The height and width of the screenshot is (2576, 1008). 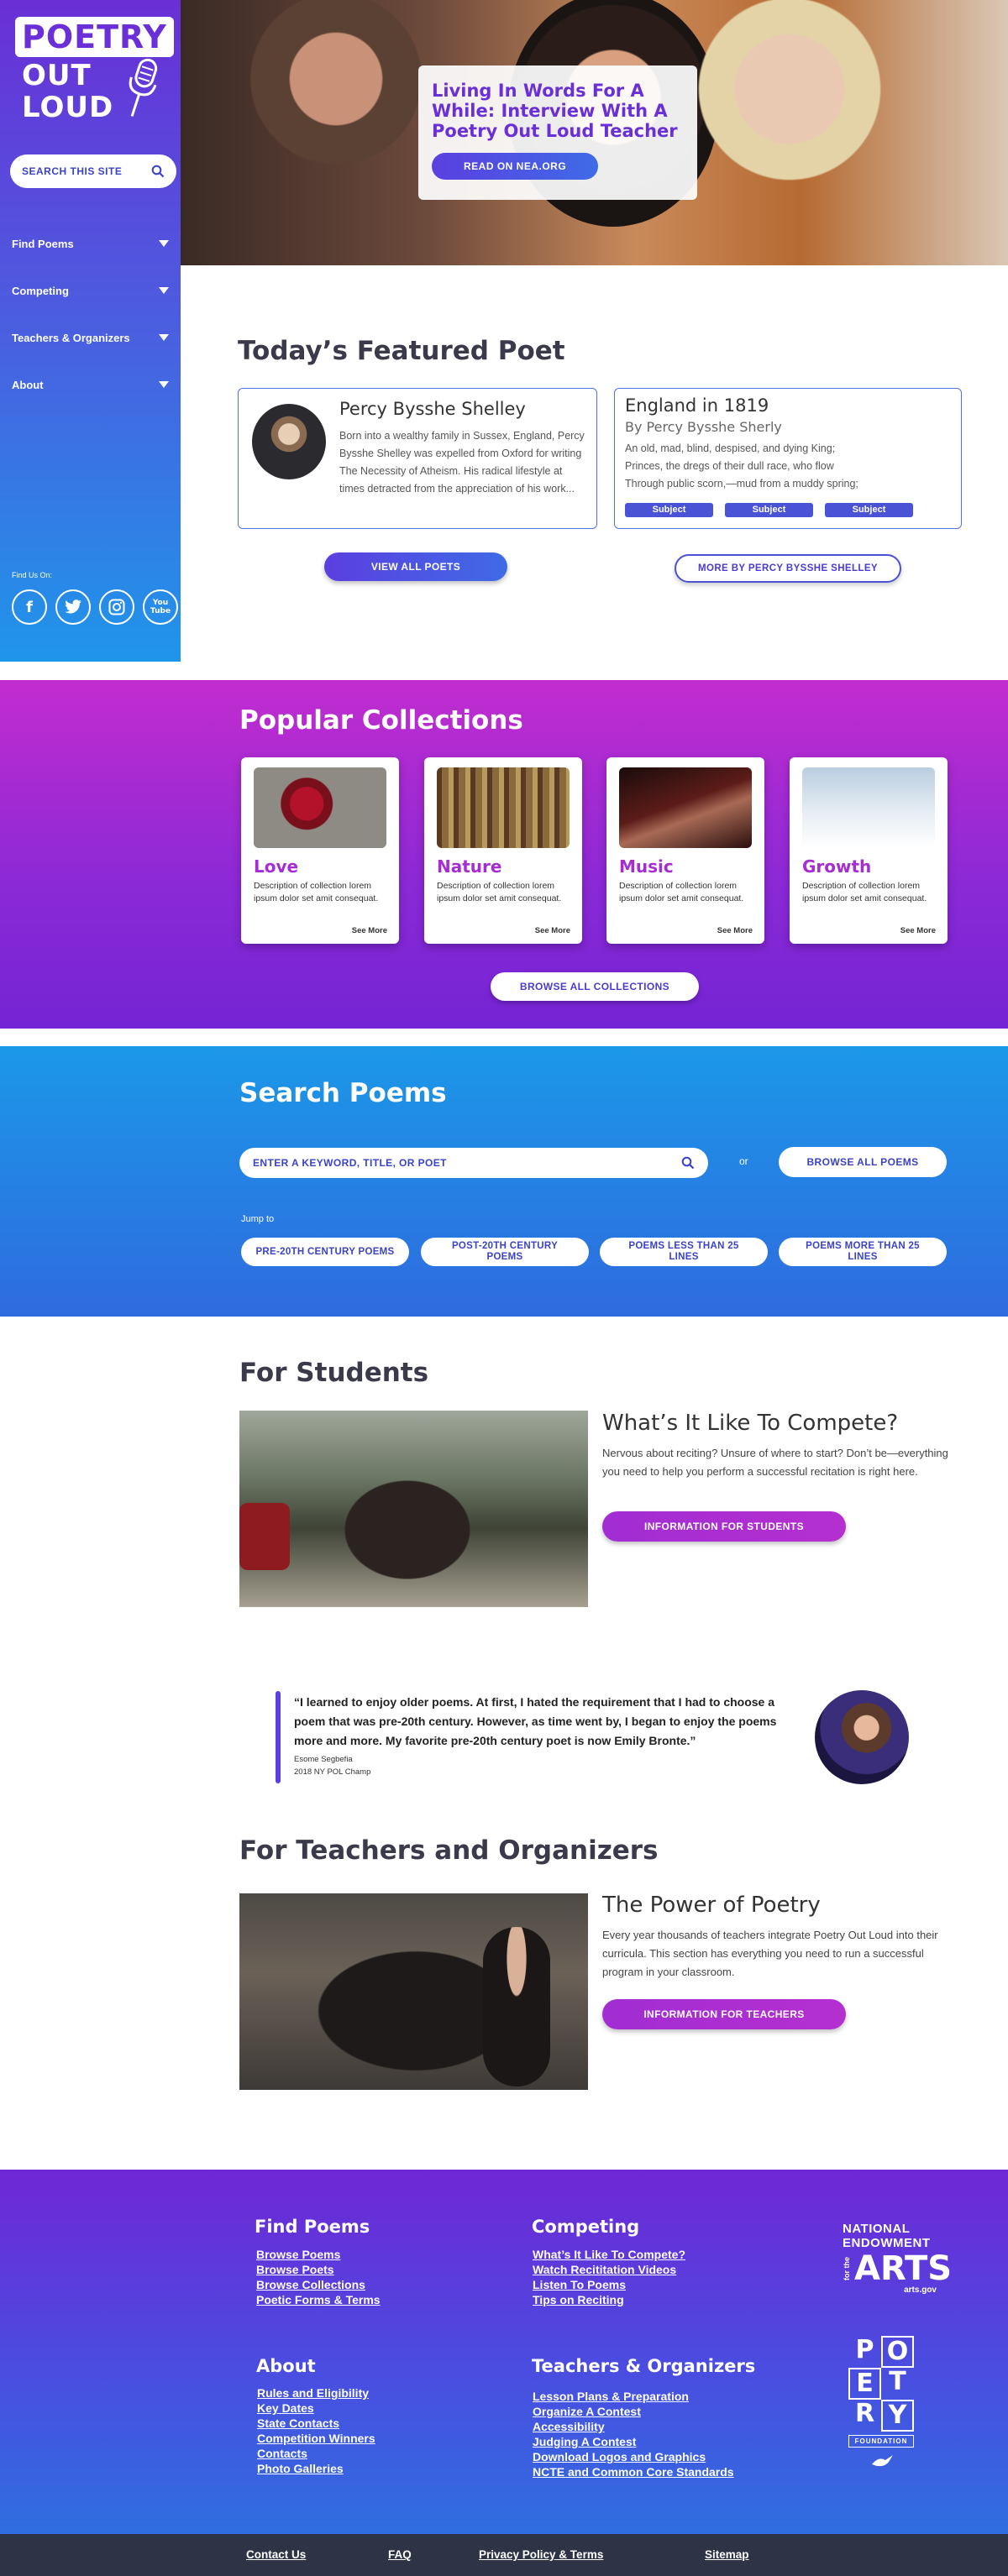 I want to click on pf-letter: Y, so click(x=897, y=2416).